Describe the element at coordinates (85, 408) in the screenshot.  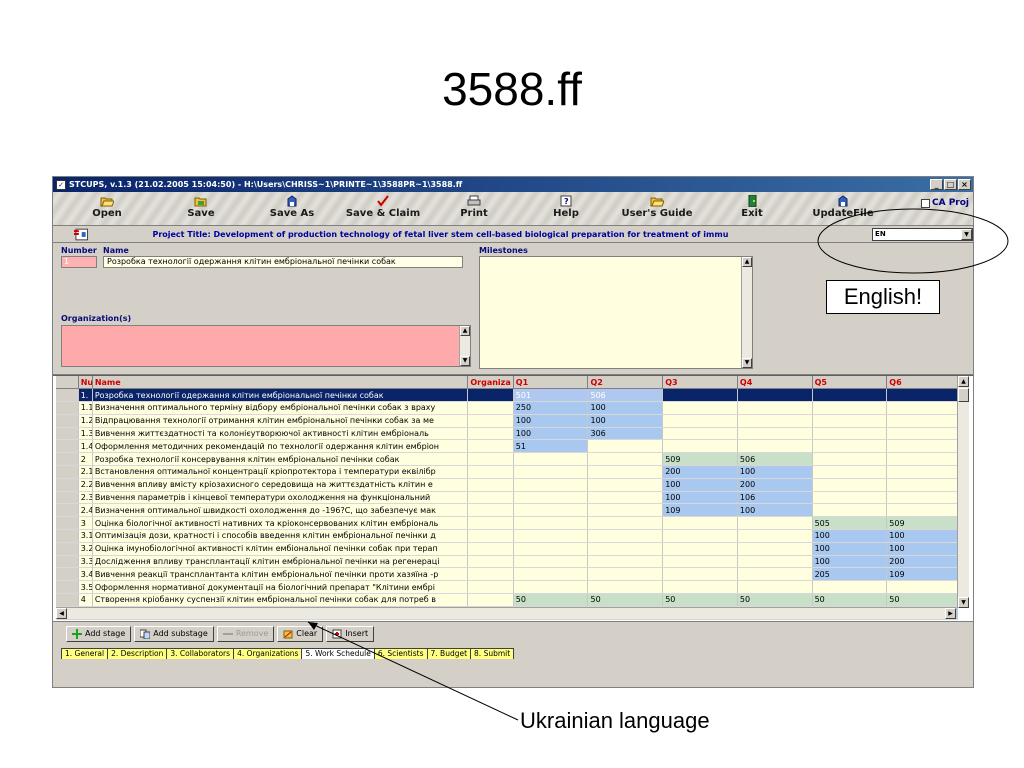
I see `cell-number: 1.1` at that location.